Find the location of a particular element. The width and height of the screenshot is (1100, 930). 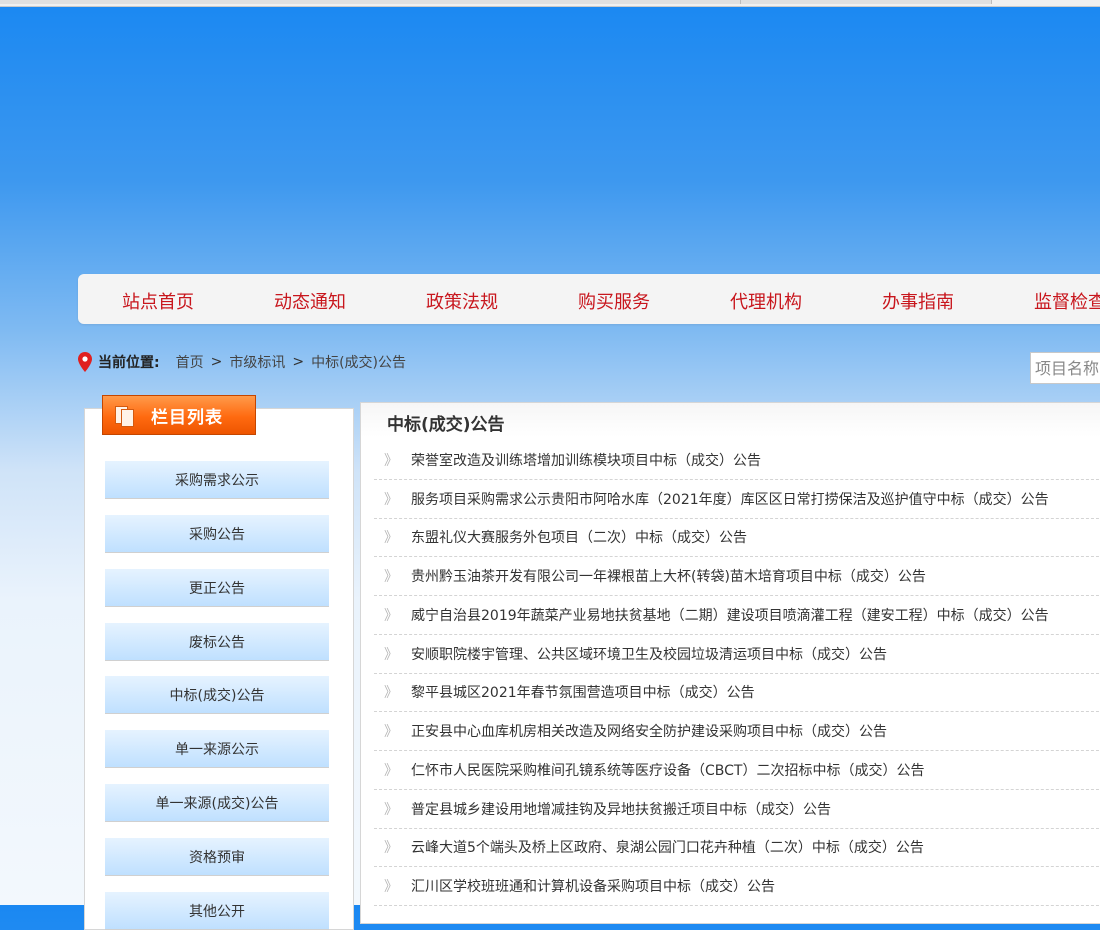

list-item: 》荣誉室改造及训练塔增加训练模块项目中标（成交）公告 is located at coordinates (737, 461).